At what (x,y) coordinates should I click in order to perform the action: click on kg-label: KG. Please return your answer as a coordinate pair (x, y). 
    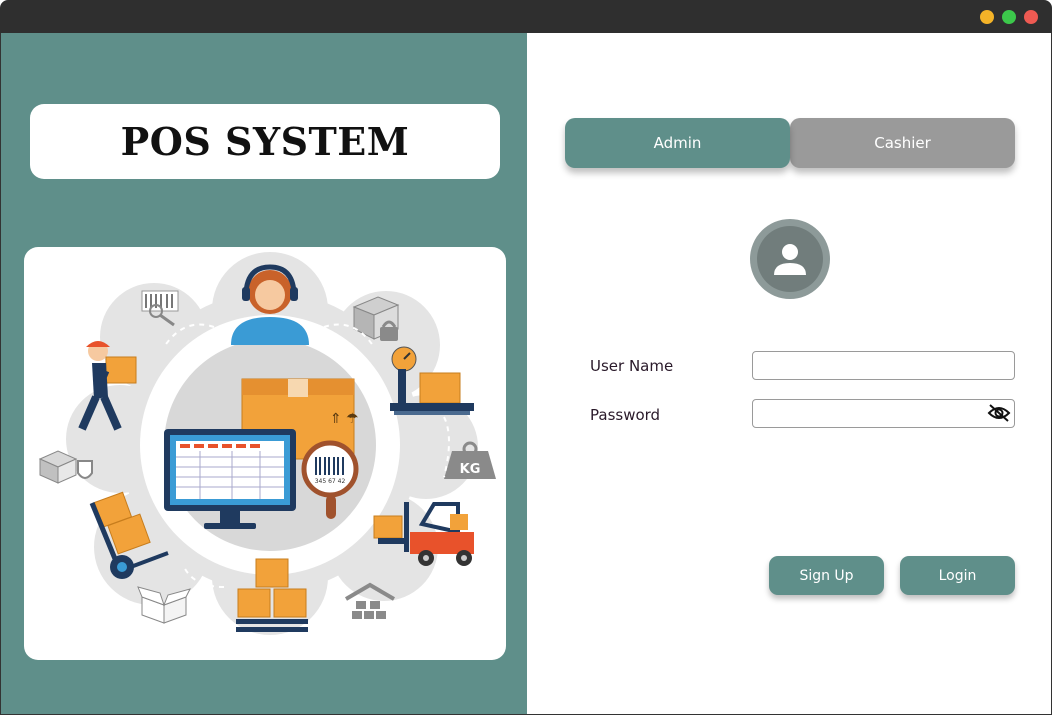
    Looking at the image, I should click on (470, 469).